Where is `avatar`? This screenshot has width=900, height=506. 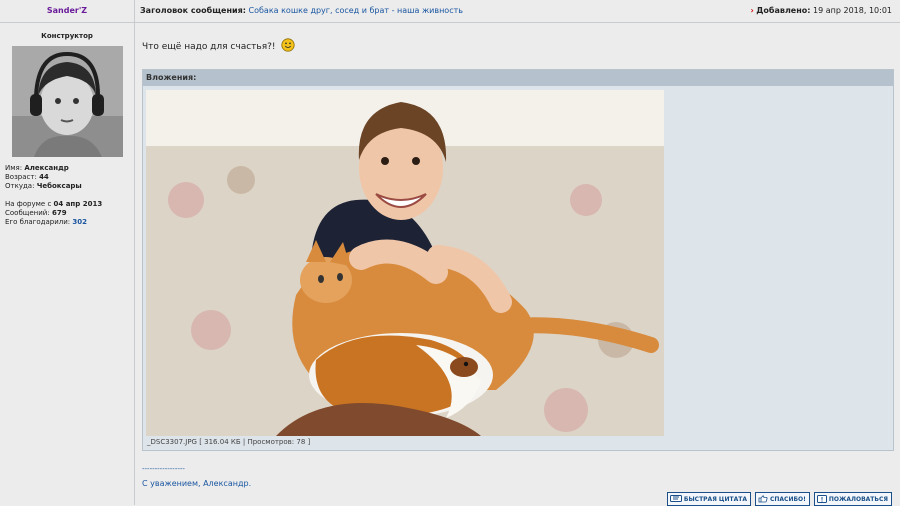 avatar is located at coordinates (67, 101).